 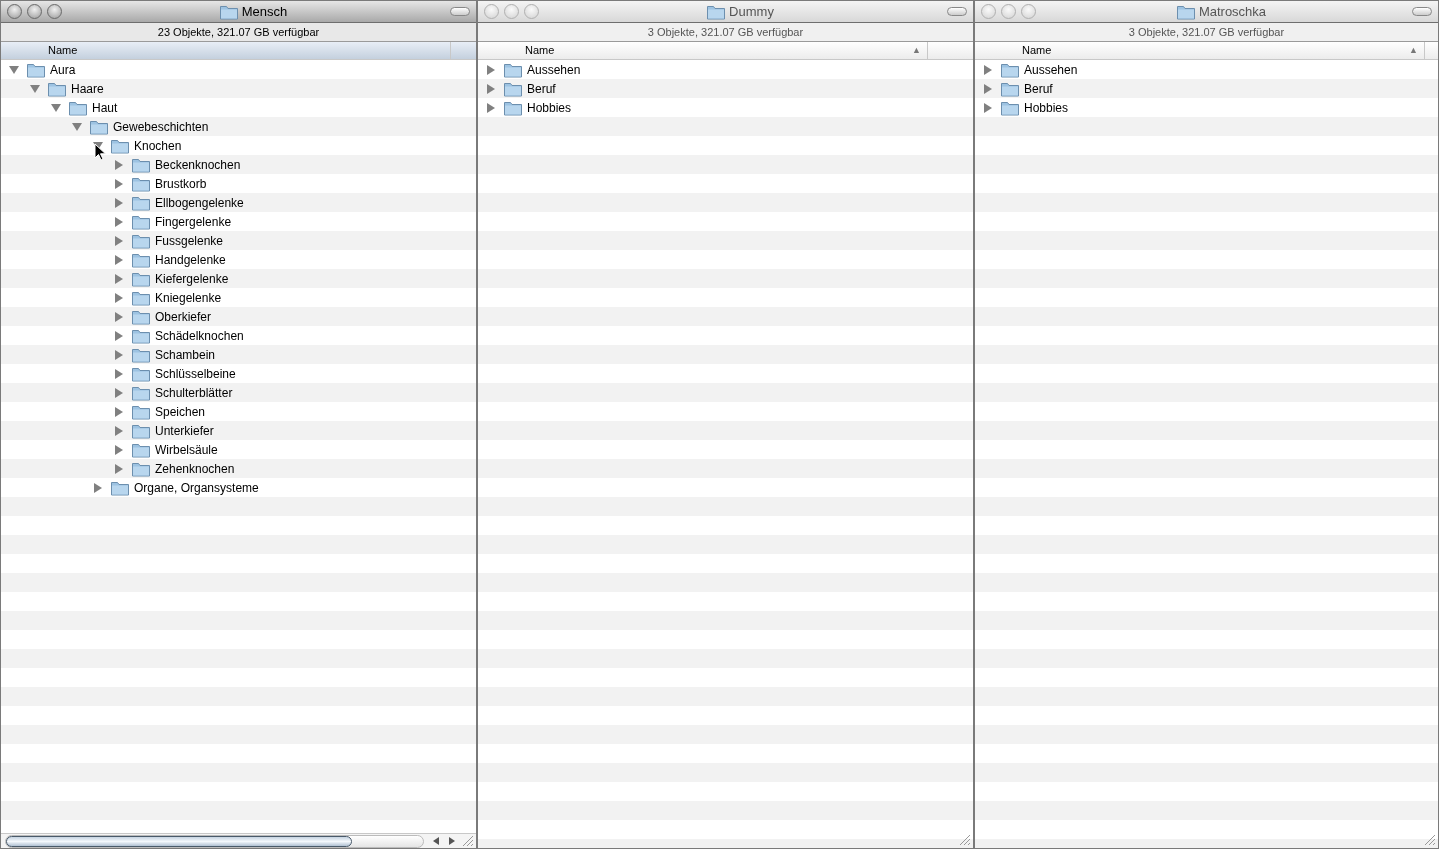 What do you see at coordinates (238, 354) in the screenshot?
I see `folder-row: Schambein` at bounding box center [238, 354].